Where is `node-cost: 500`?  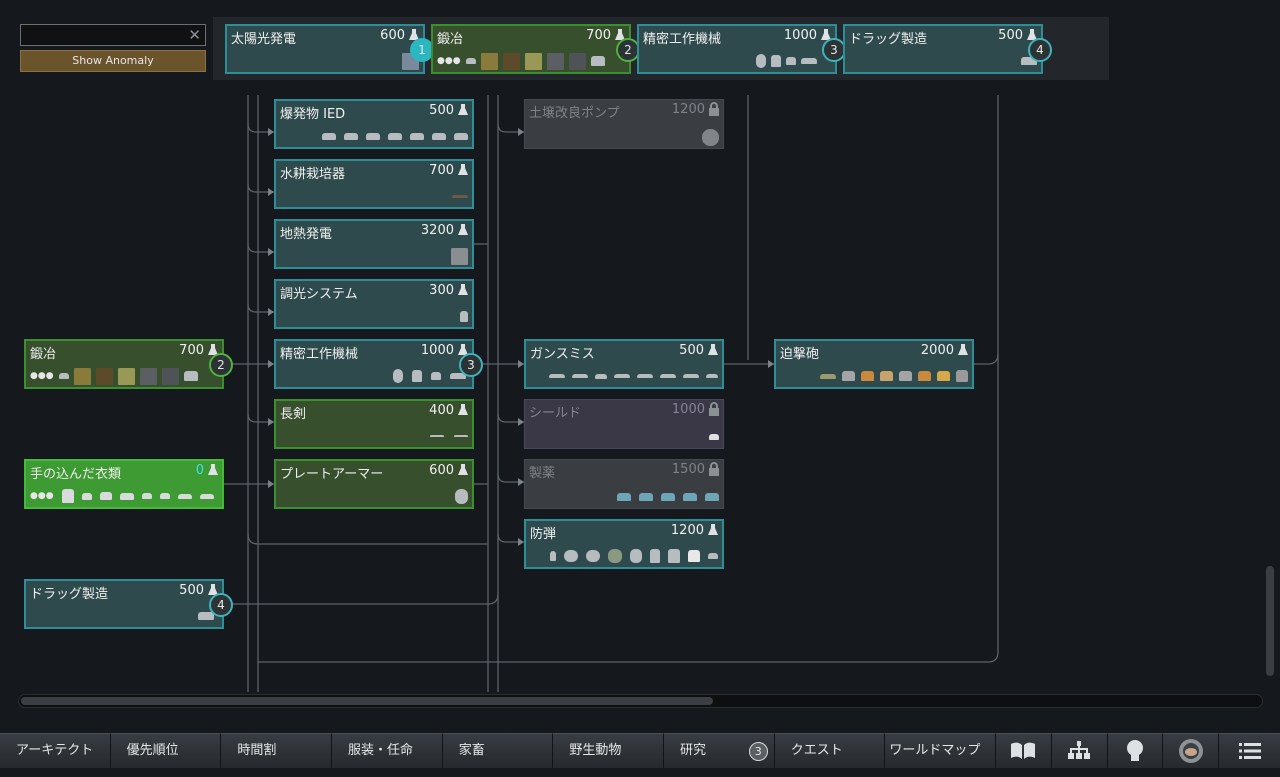 node-cost: 500 is located at coordinates (691, 350).